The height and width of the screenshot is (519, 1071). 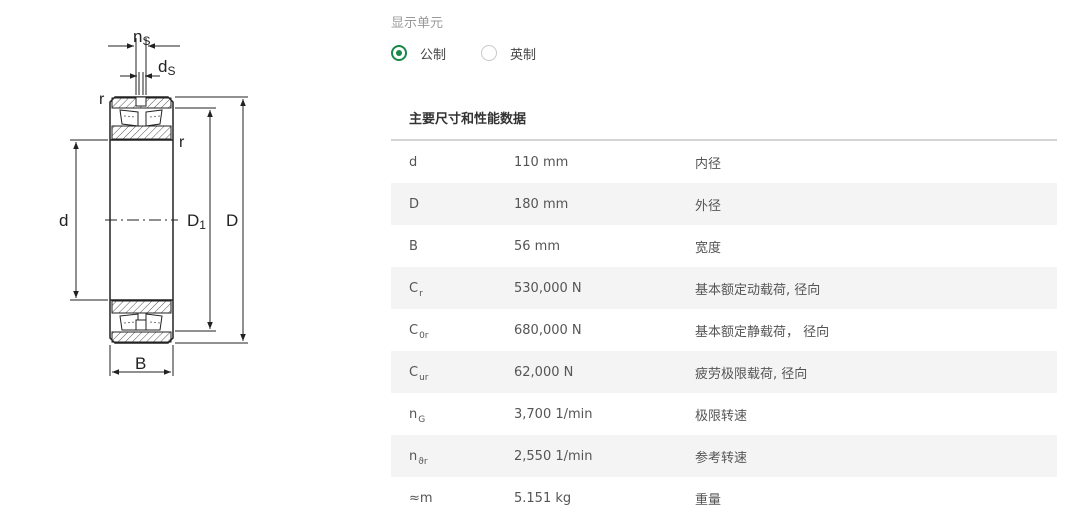 What do you see at coordinates (416, 289) in the screenshot?
I see `row-symbol: Cr` at bounding box center [416, 289].